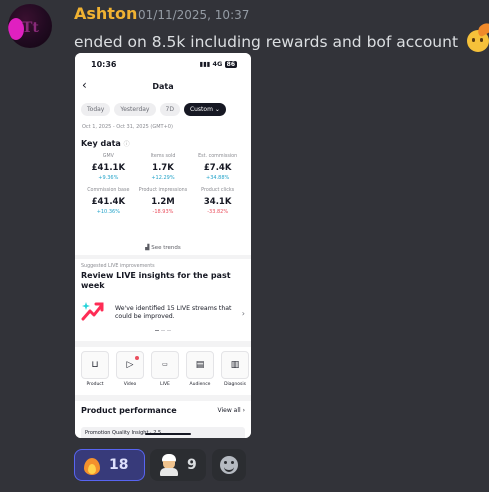  I want to click on reaction-cook: 9, so click(178, 465).